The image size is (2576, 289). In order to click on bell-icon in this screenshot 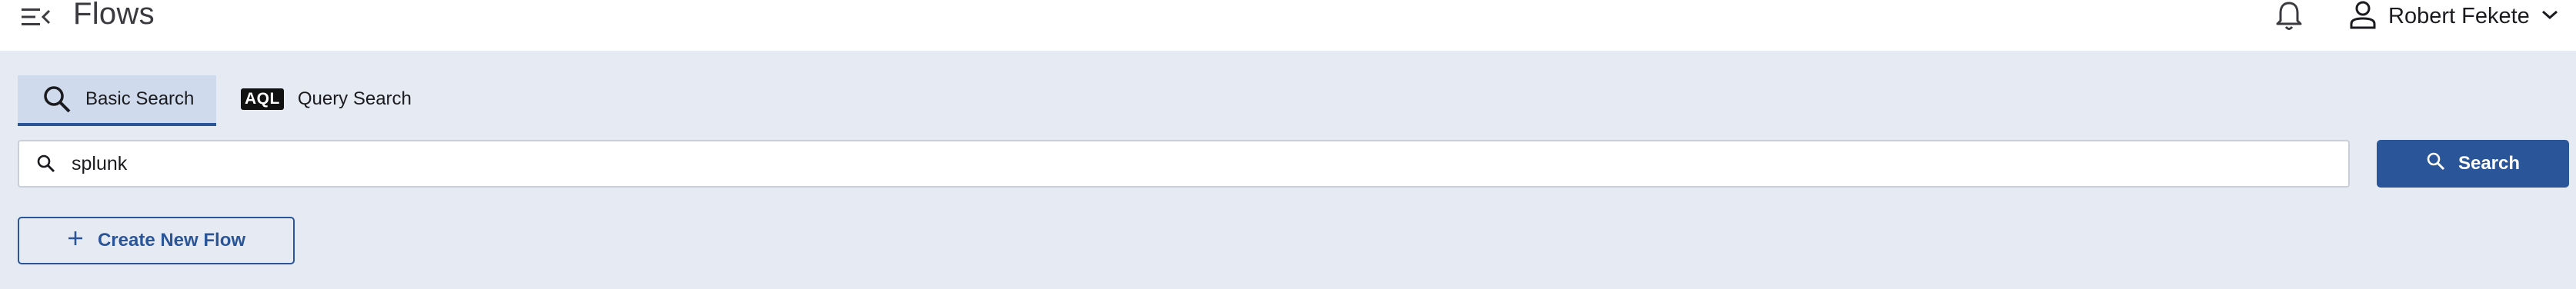, I will do `click(2289, 16)`.